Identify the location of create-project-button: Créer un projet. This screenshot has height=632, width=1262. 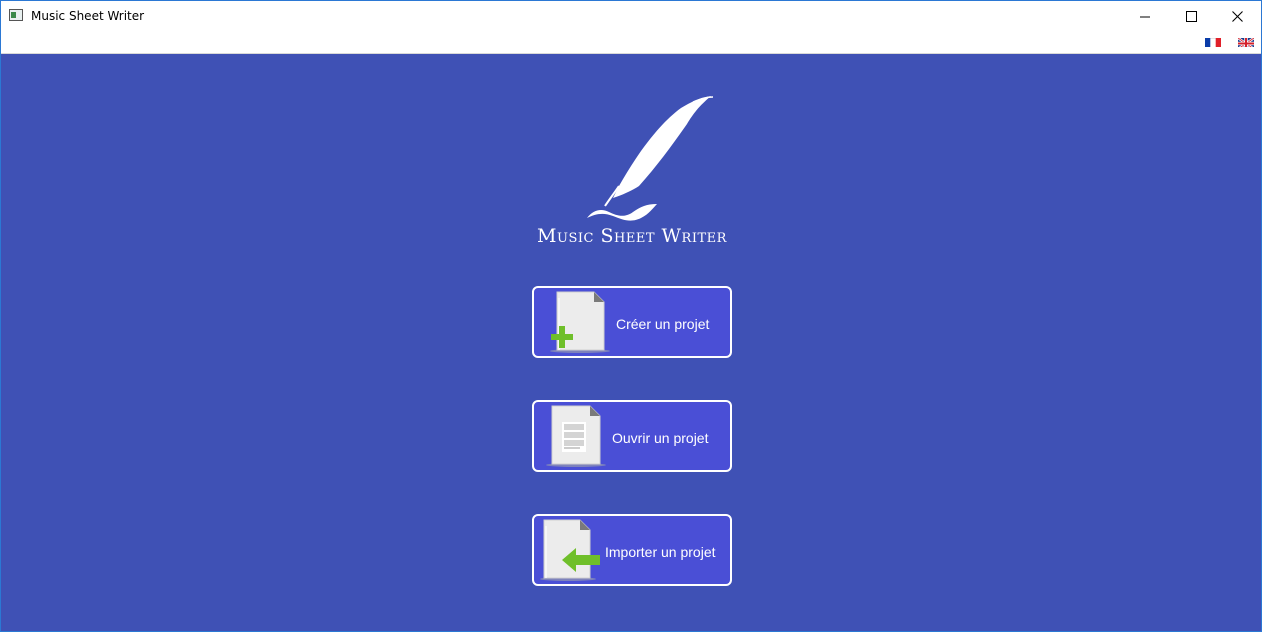
(632, 322).